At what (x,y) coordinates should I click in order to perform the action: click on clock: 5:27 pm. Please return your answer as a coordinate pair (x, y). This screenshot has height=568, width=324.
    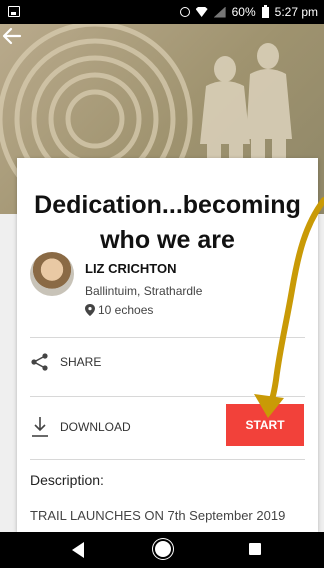
    Looking at the image, I should click on (296, 12).